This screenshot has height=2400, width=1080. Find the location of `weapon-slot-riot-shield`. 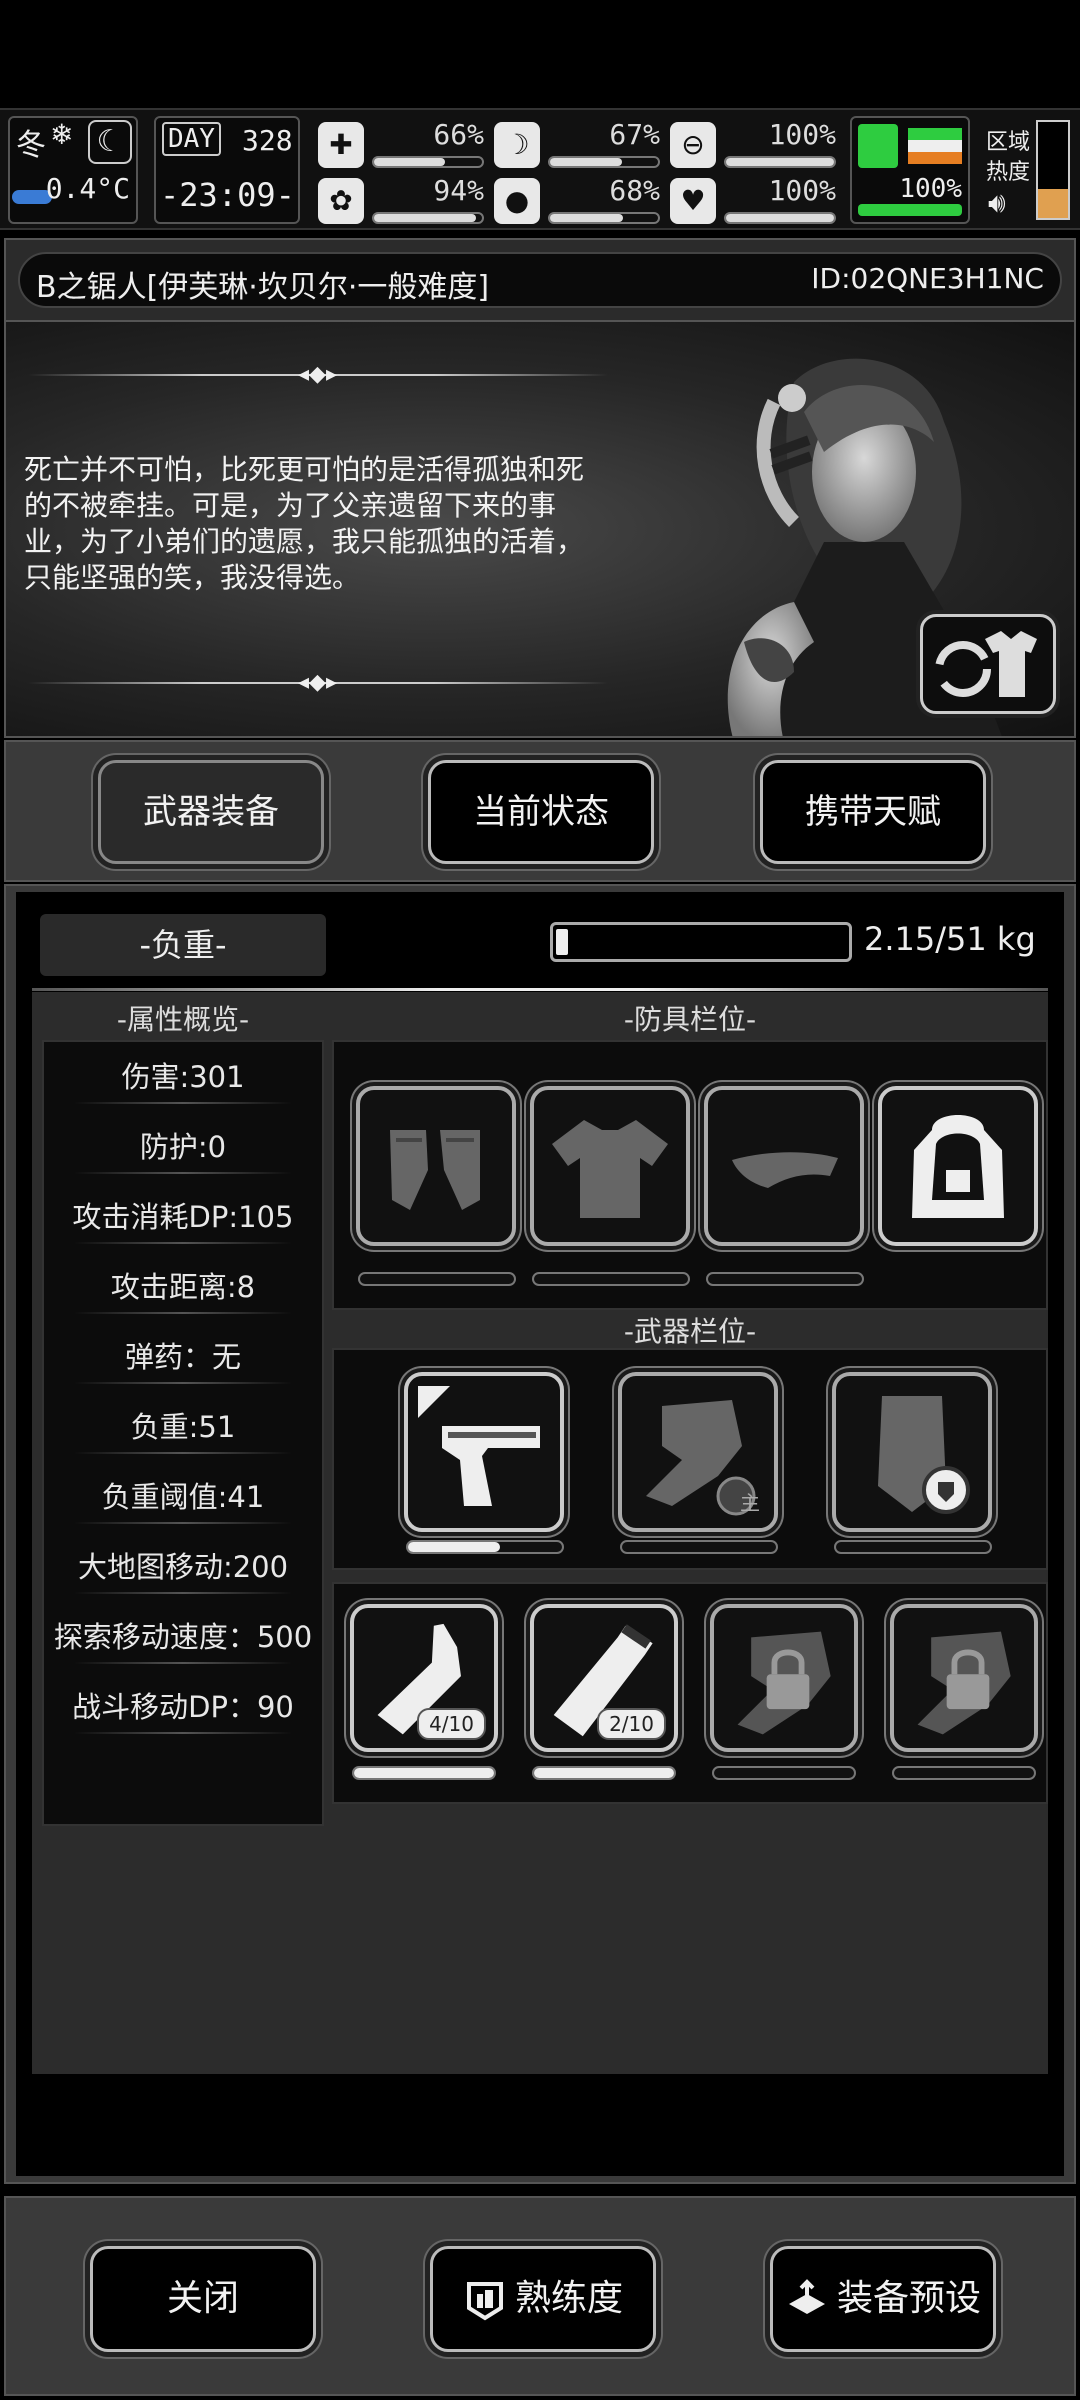

weapon-slot-riot-shield is located at coordinates (912, 1452).